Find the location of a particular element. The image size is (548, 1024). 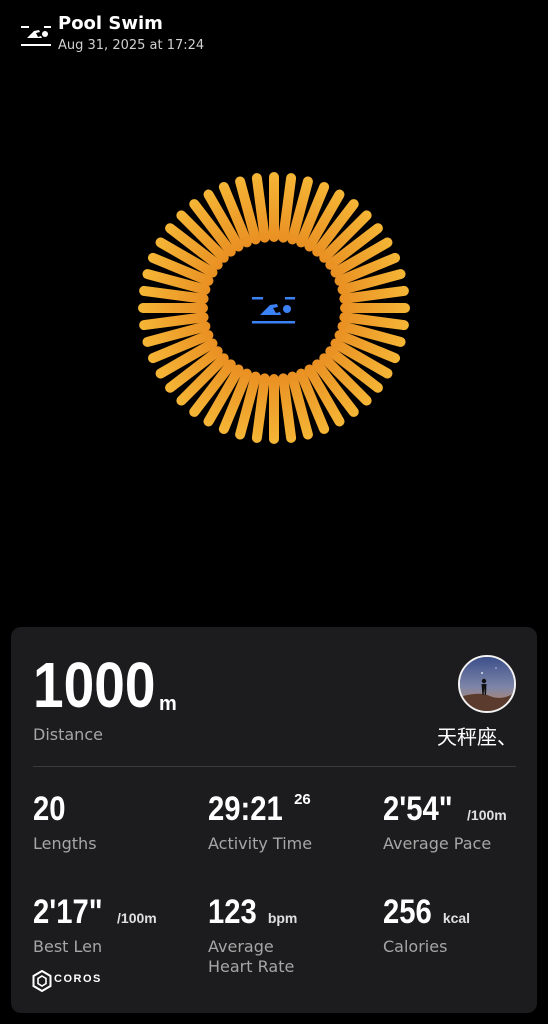

stat-best-len: 2'17" /100m Best Len is located at coordinates (118, 926).